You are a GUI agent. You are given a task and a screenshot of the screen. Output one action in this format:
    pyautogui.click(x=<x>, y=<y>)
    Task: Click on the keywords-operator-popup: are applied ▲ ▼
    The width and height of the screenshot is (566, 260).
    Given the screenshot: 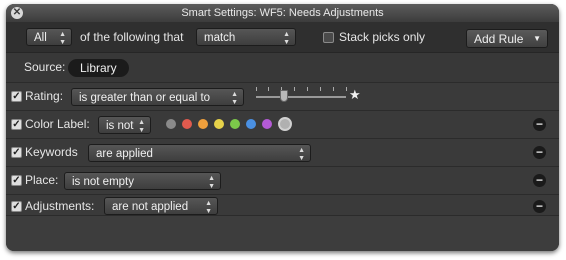 What is the action you would take?
    pyautogui.click(x=199, y=153)
    